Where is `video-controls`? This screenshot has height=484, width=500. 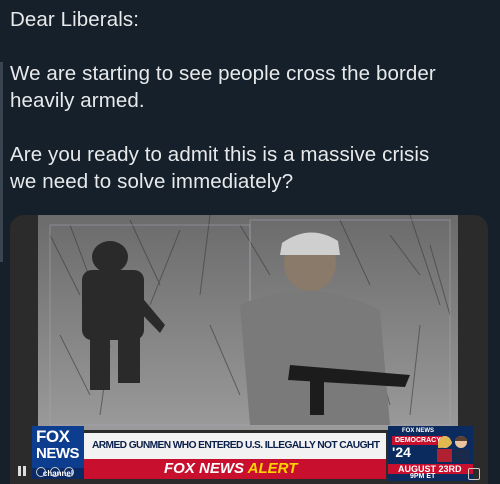 video-controls is located at coordinates (72, 472).